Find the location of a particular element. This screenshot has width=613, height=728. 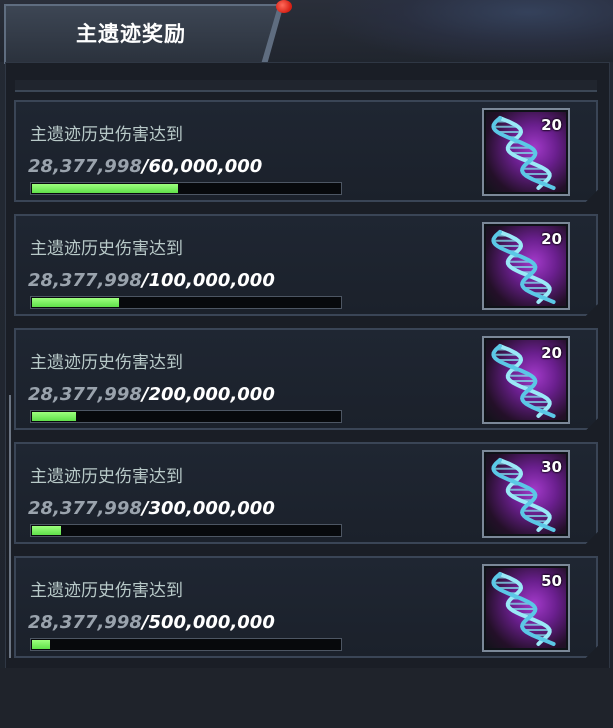

reward-row: 主遗迹历史伤害达到 28,377,998/100,000,000 20 is located at coordinates (306, 265).